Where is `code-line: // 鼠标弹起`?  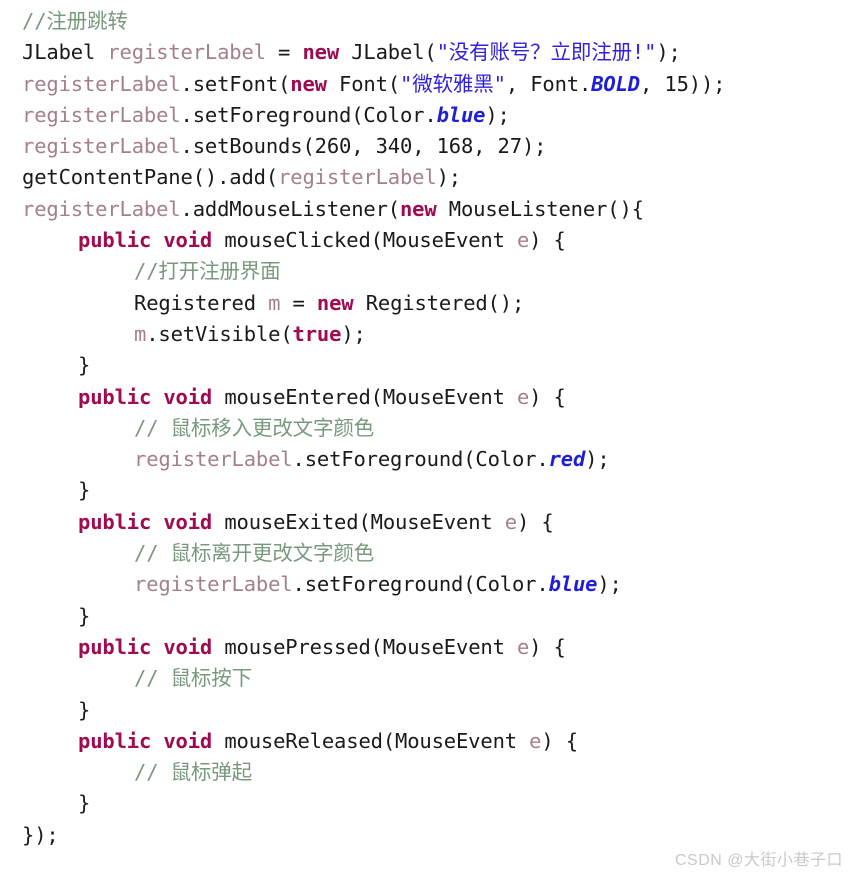
code-line: // 鼠标弹起 is located at coordinates (443, 772).